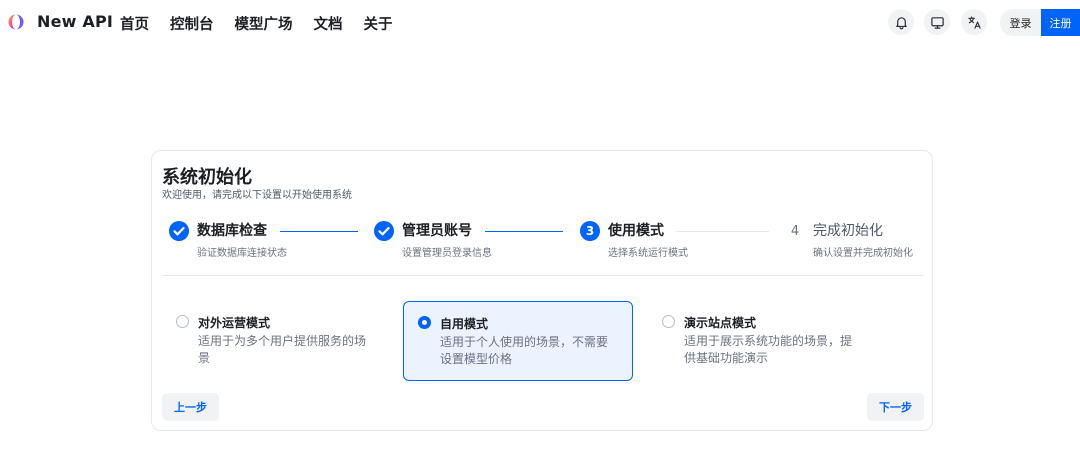 Image resolution: width=1080 pixels, height=475 pixels. I want to click on next-step-button: 下一步, so click(895, 407).